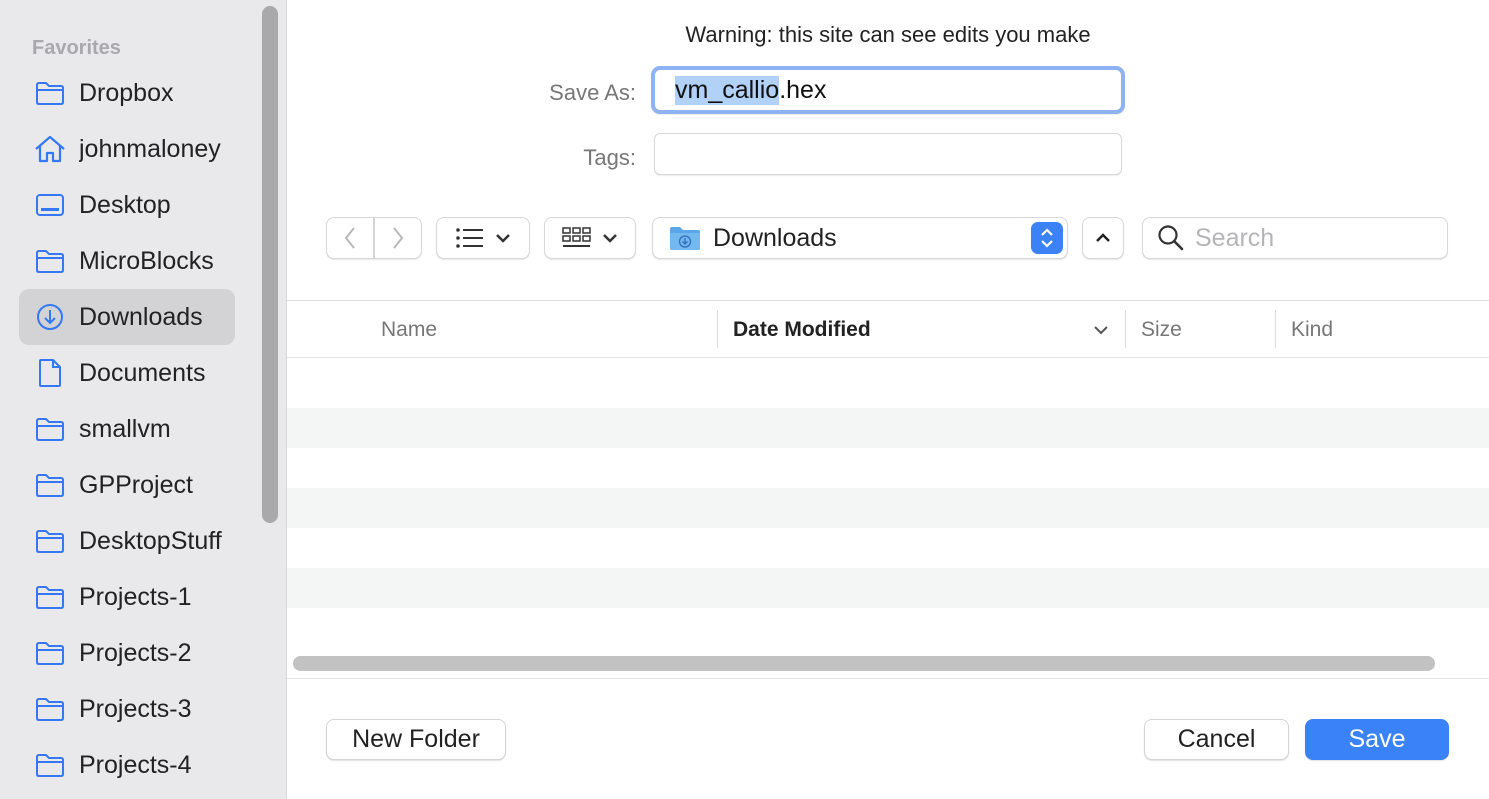  Describe the element at coordinates (141, 316) in the screenshot. I see `sidebar-item-label: Downloads` at that location.